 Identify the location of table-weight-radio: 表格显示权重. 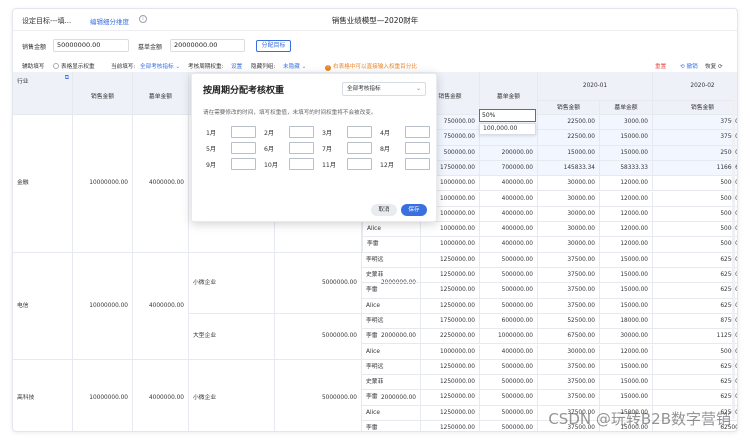
(74, 66).